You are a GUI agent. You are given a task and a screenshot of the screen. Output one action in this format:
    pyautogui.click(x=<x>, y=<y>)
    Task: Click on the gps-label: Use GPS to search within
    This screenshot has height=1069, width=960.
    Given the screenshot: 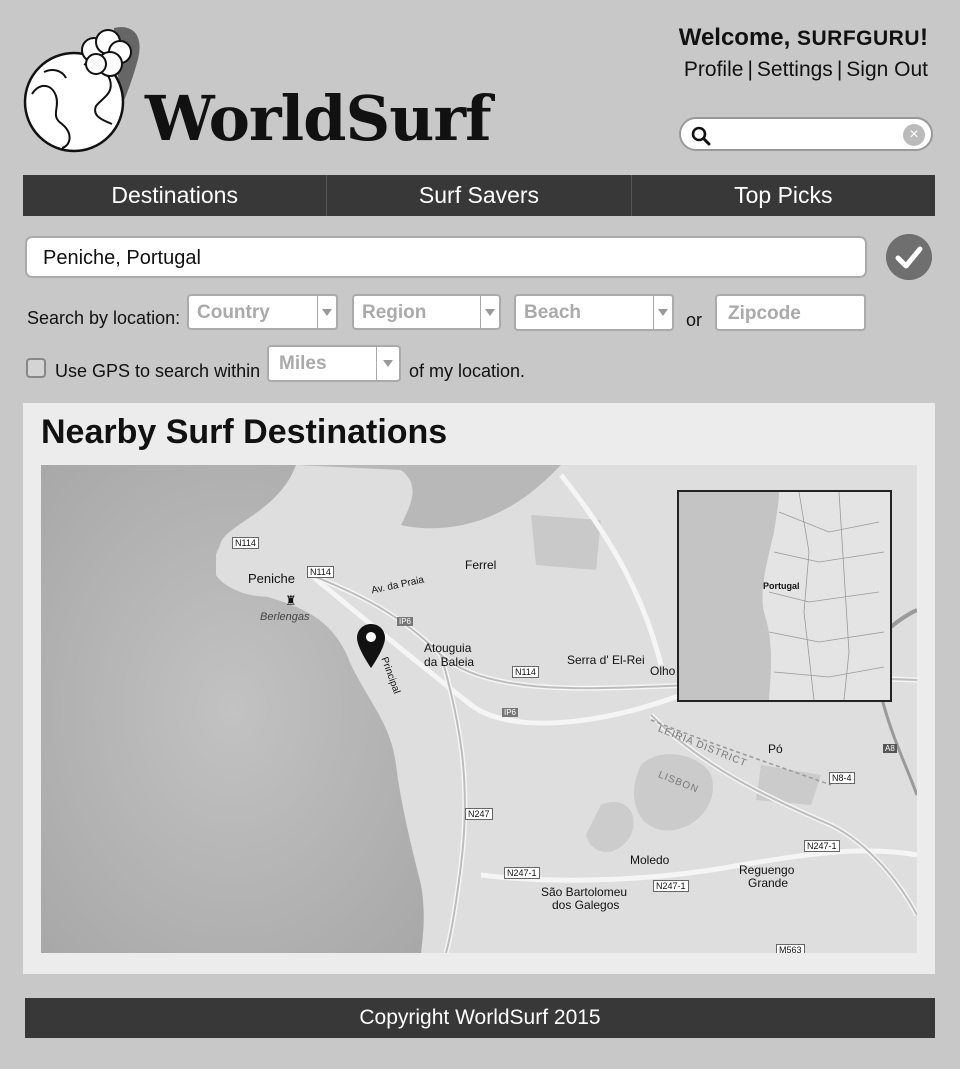 What is the action you would take?
    pyautogui.click(x=158, y=371)
    